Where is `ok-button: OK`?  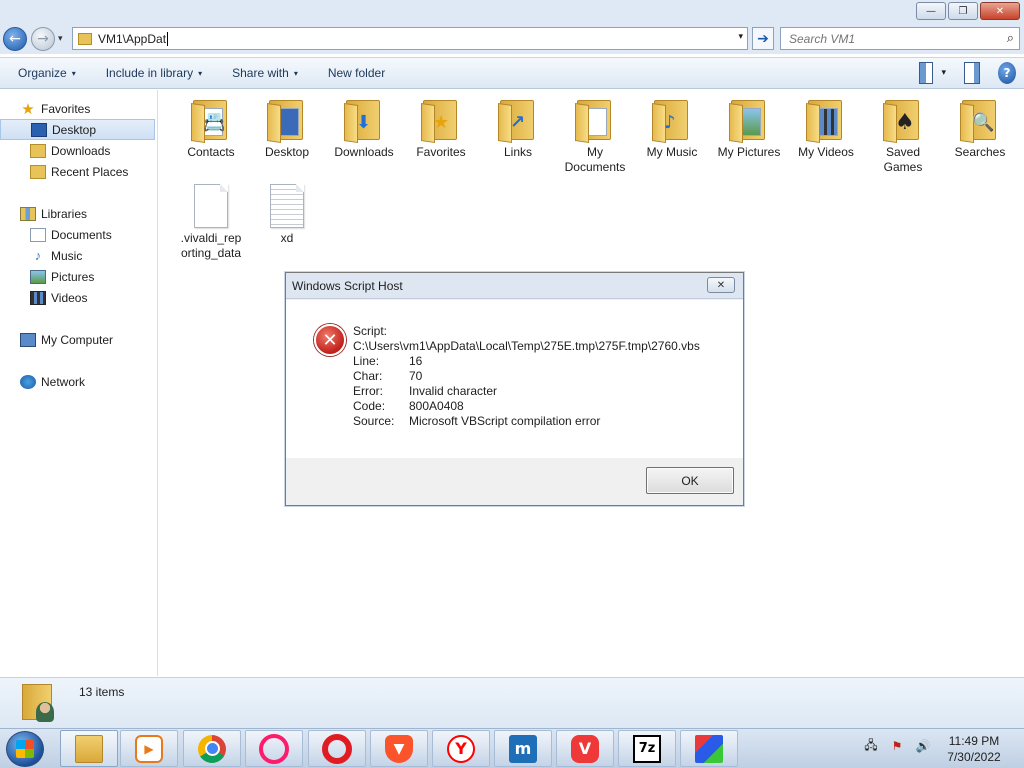
ok-button: OK is located at coordinates (690, 480).